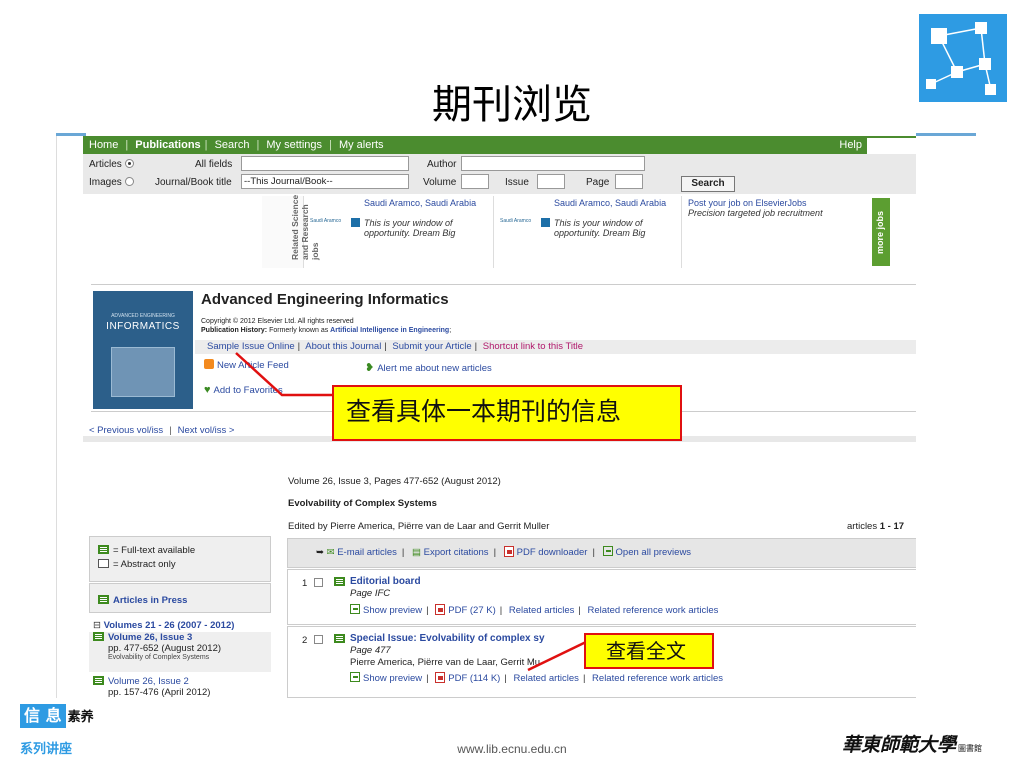  I want to click on callout-full-text: 查看全文, so click(649, 651).